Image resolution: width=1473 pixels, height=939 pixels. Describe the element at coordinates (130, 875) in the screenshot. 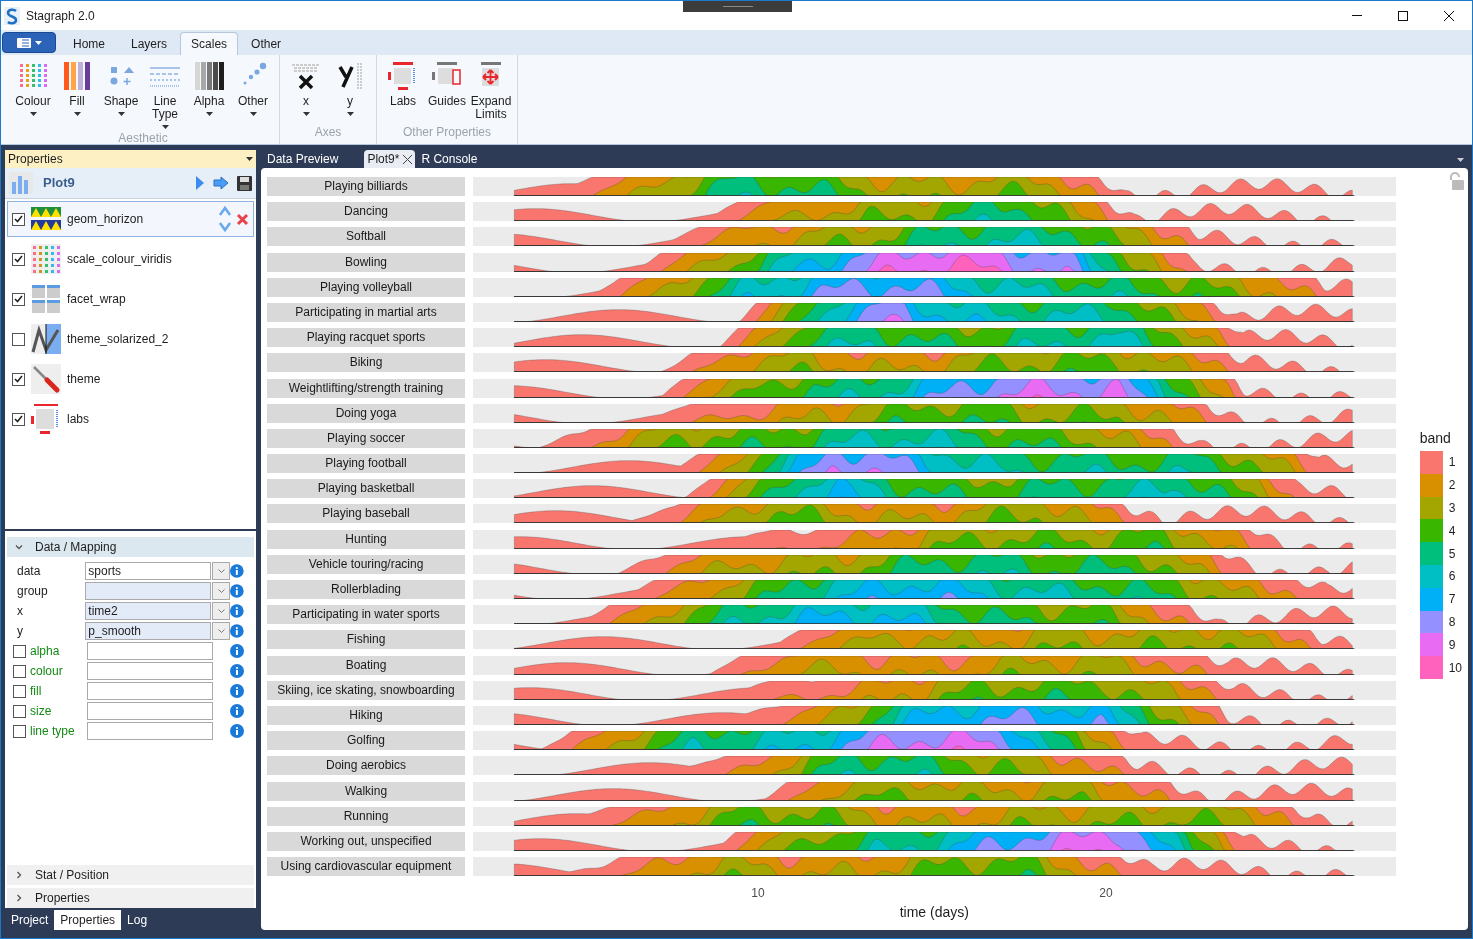

I see `section-header: Stat / Position` at that location.